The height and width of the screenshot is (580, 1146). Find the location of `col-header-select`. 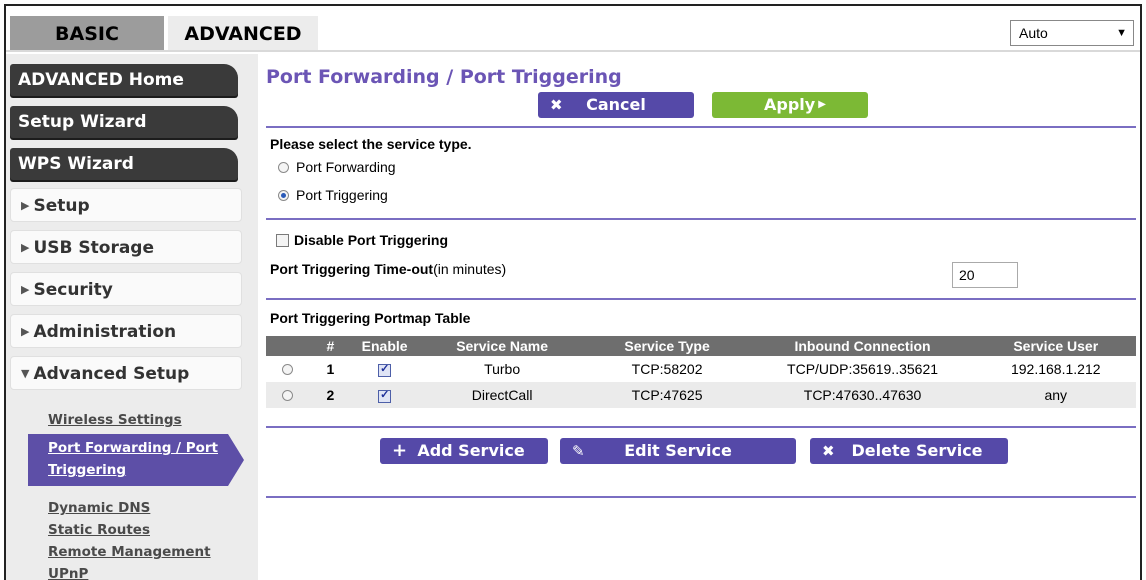

col-header-select is located at coordinates (289, 346).